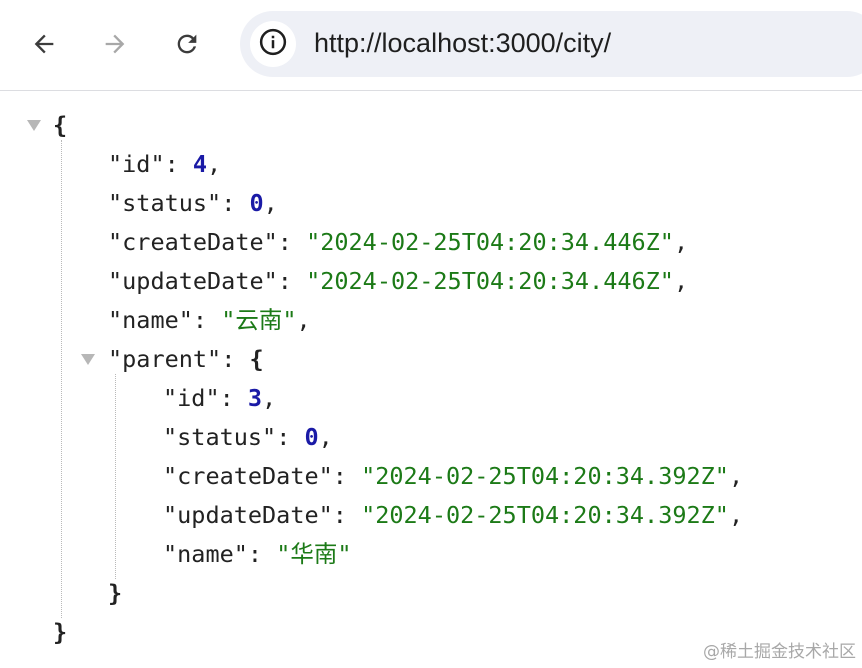 This screenshot has width=862, height=668. I want to click on site-info-button, so click(273, 44).